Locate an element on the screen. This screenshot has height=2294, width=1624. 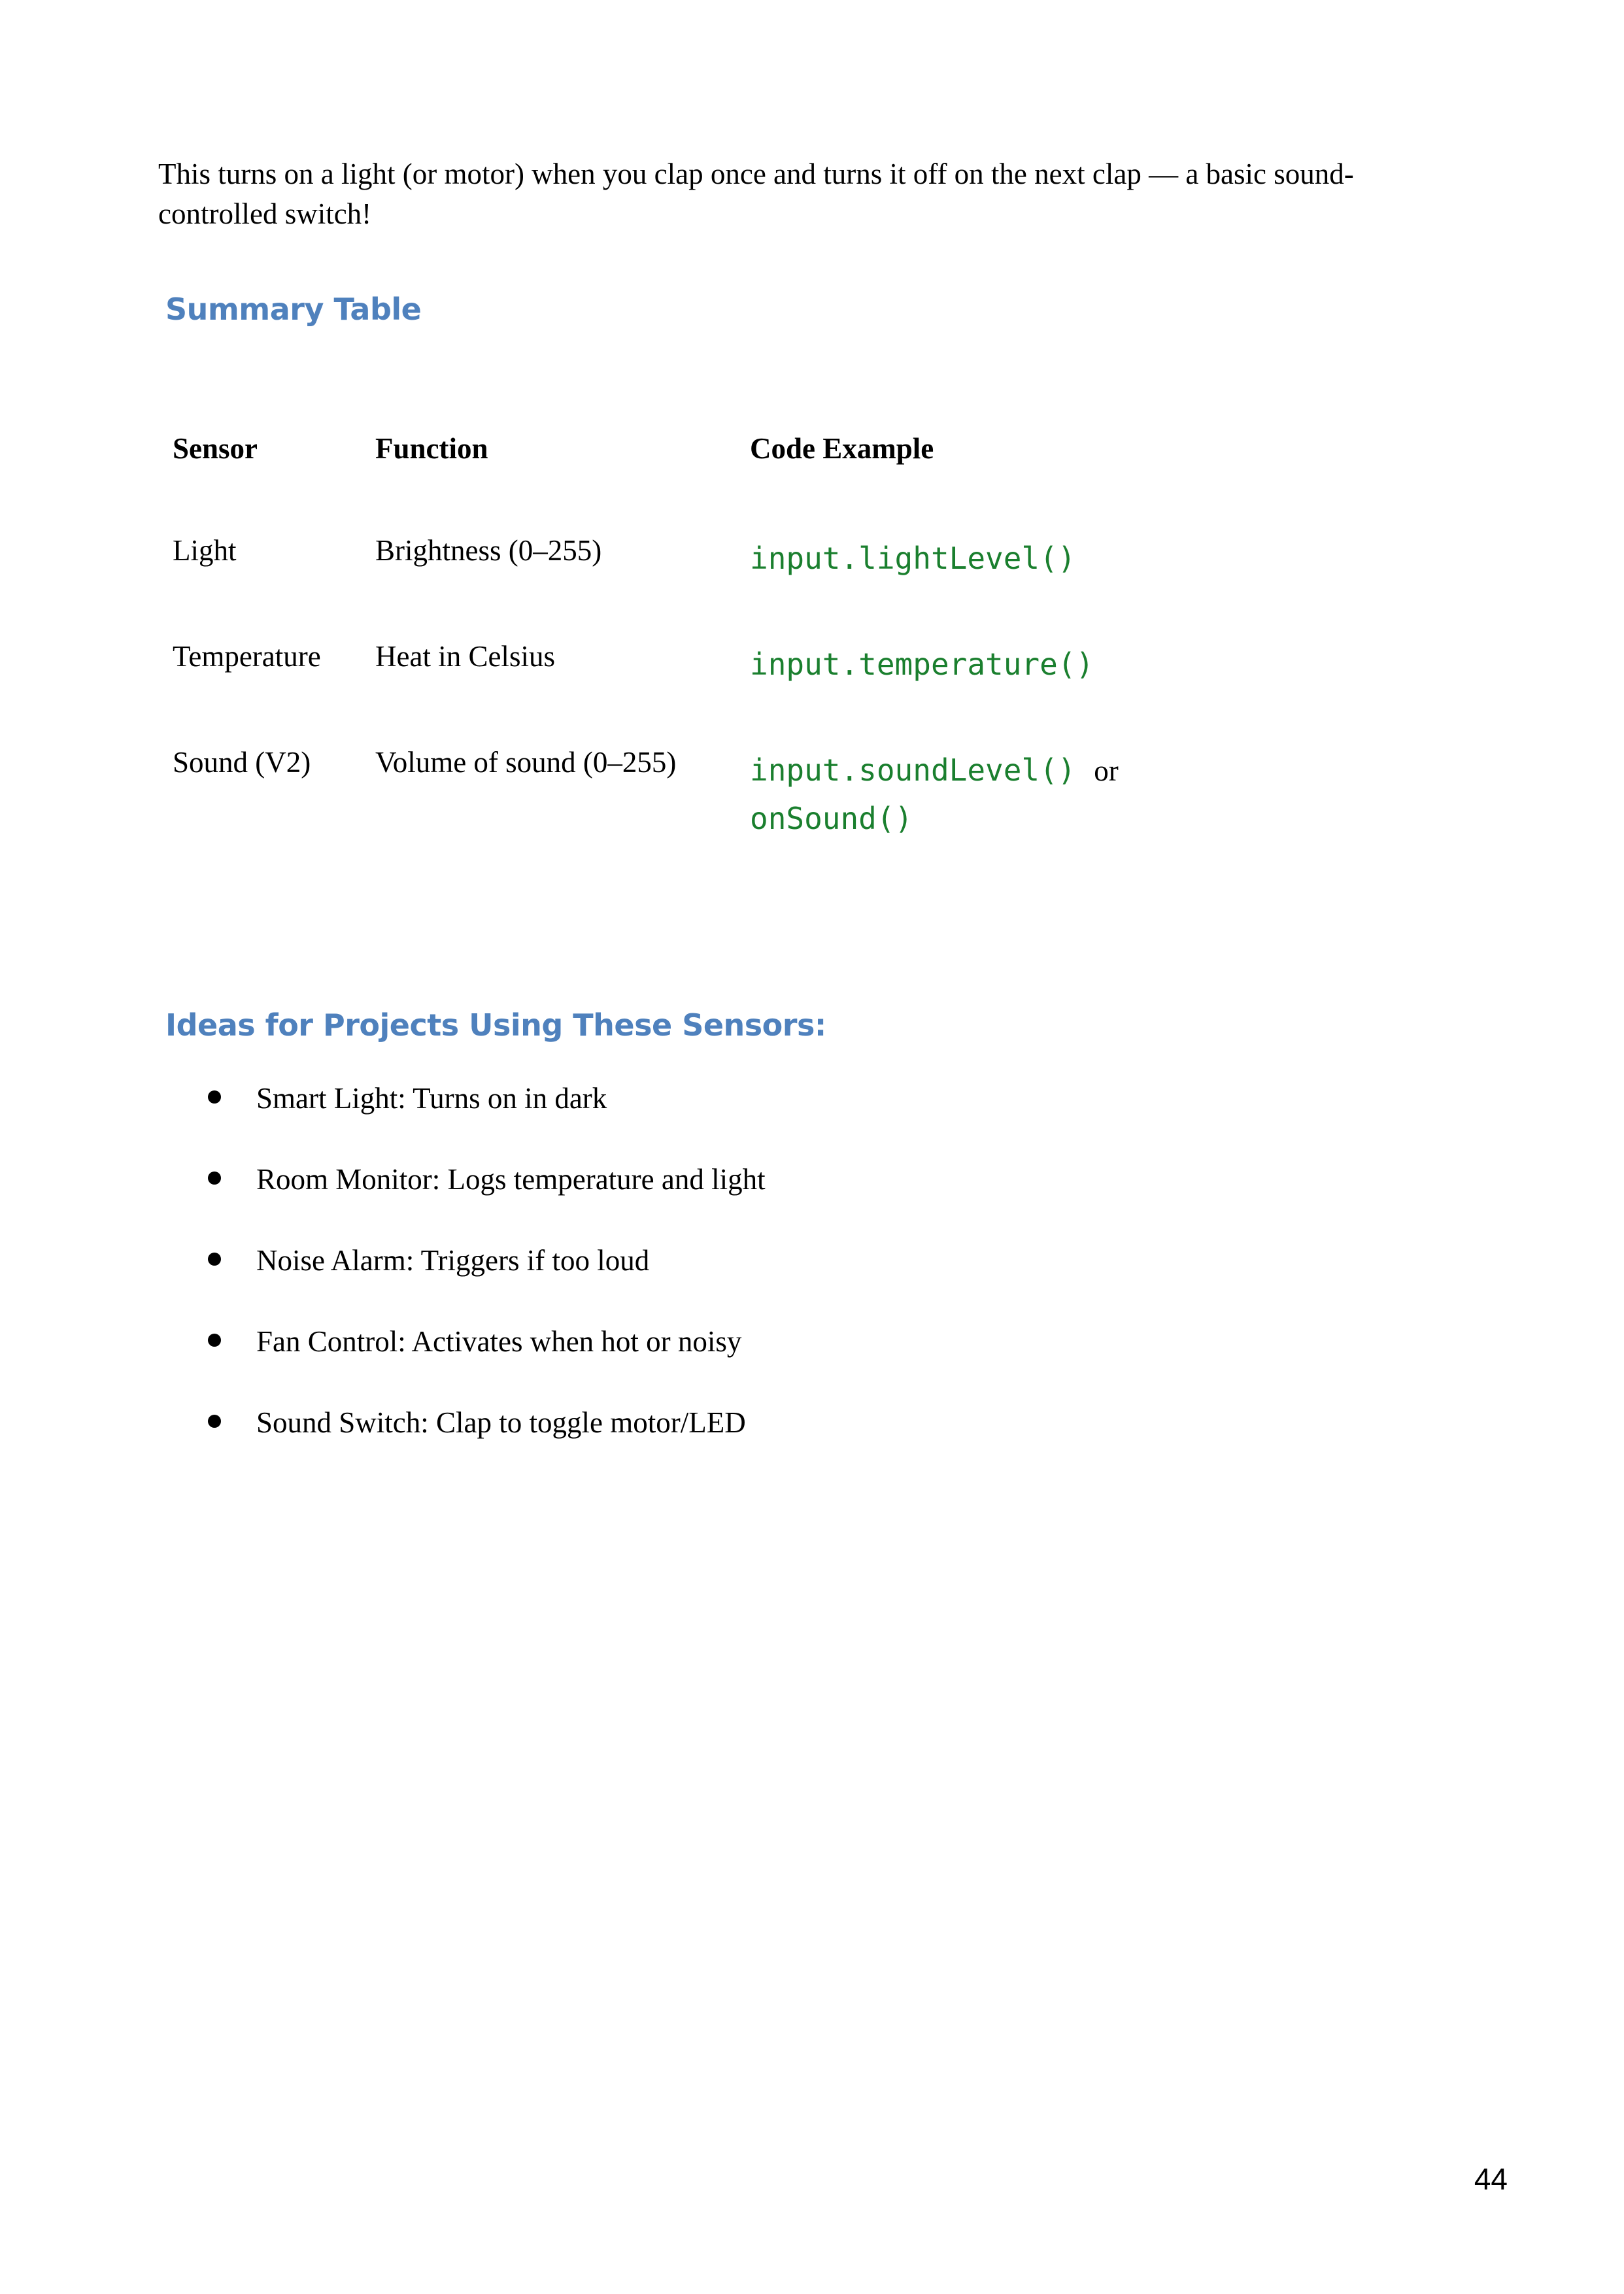
code-snippet: input.temperature() is located at coordinates (922, 665).